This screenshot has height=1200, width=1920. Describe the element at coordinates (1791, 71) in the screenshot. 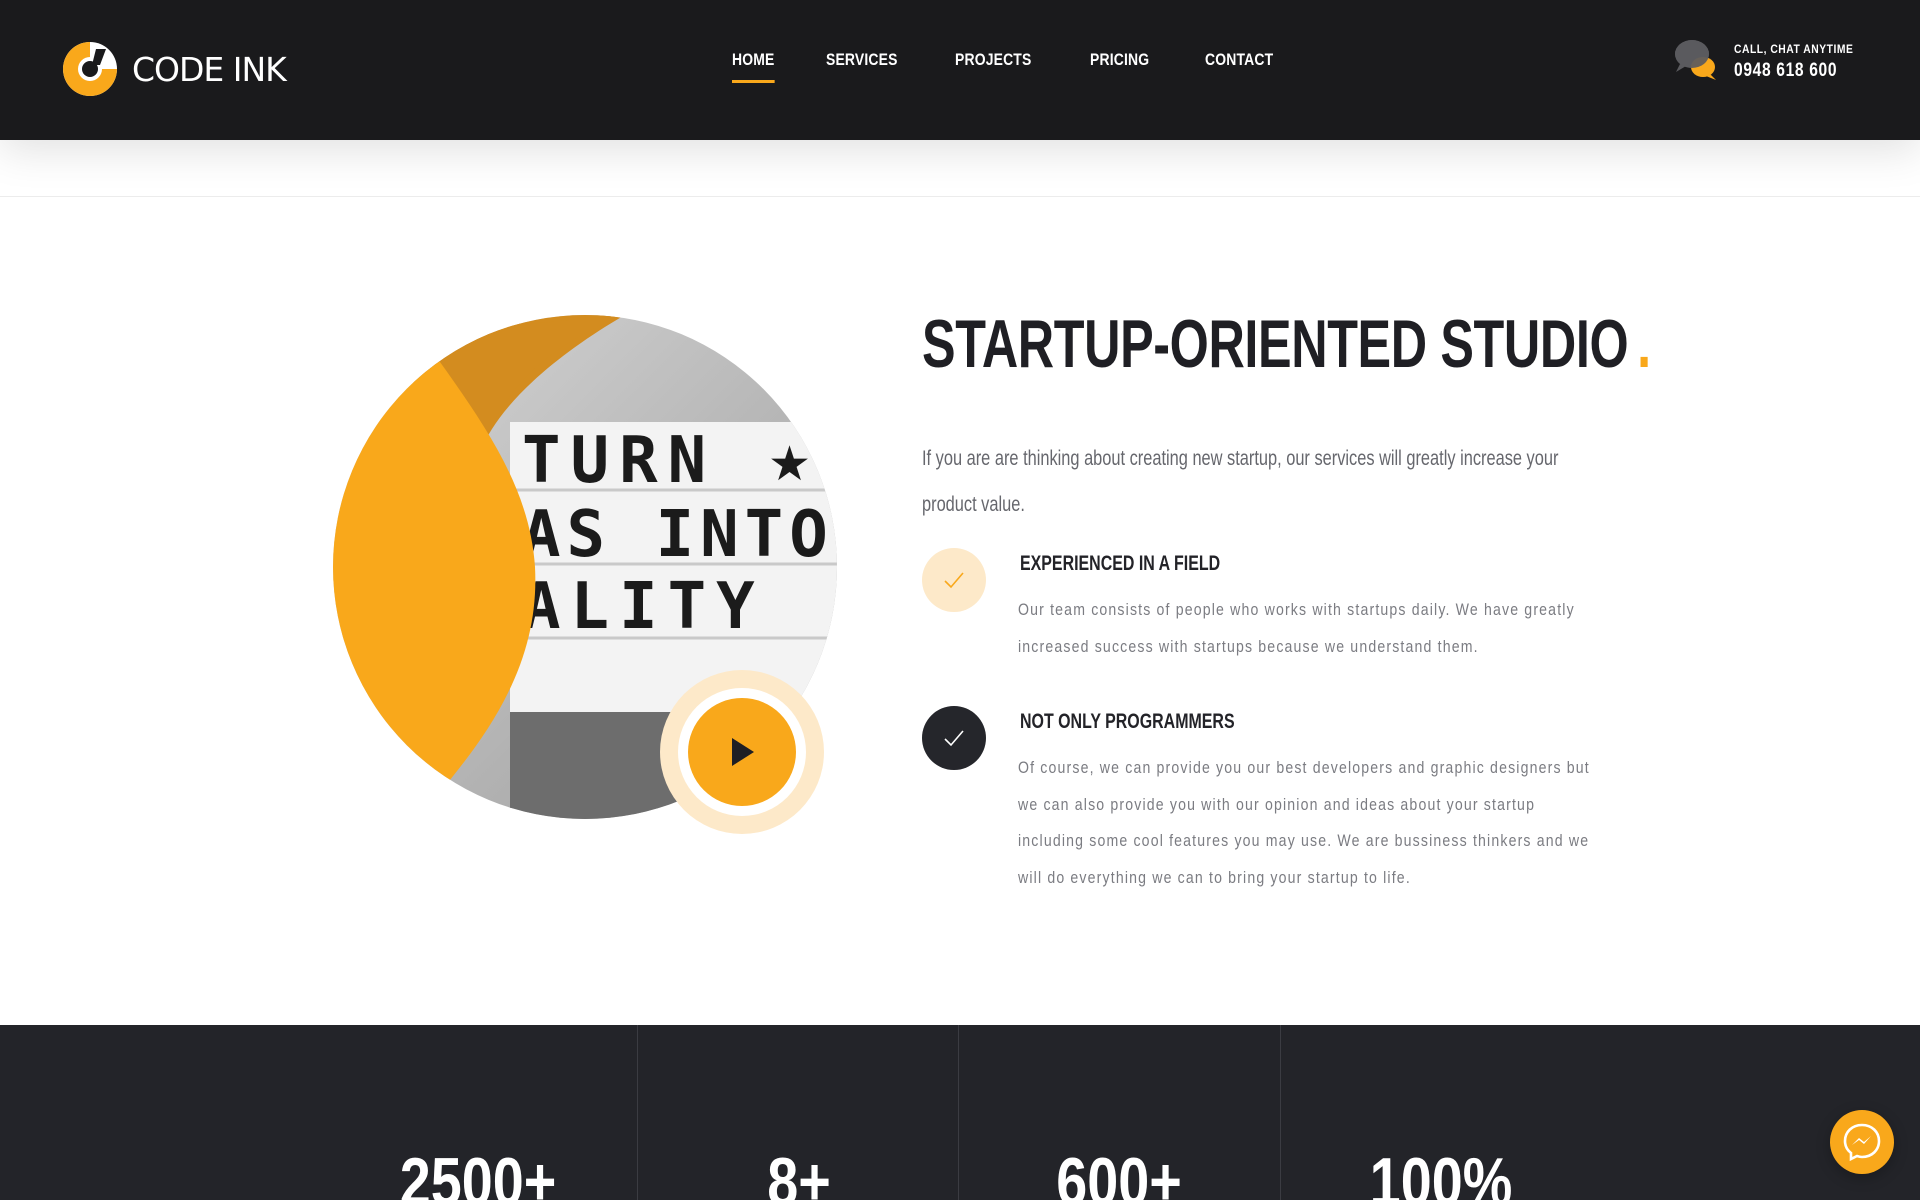

I see `contact-phone: 0948 618 600` at that location.